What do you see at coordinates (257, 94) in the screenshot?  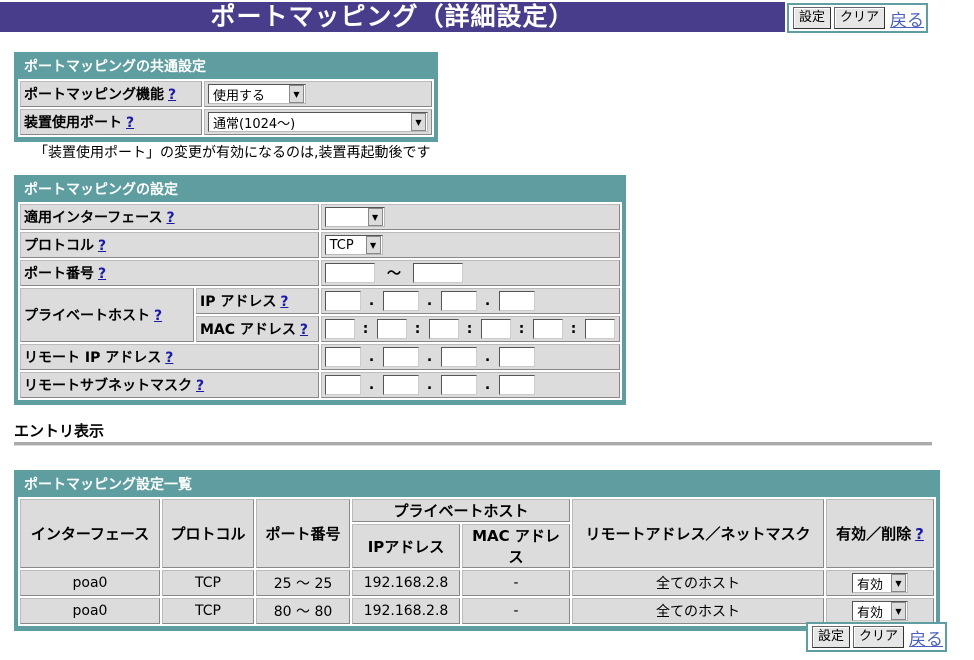 I see `port-mapping-function-select: 使用する ▼` at bounding box center [257, 94].